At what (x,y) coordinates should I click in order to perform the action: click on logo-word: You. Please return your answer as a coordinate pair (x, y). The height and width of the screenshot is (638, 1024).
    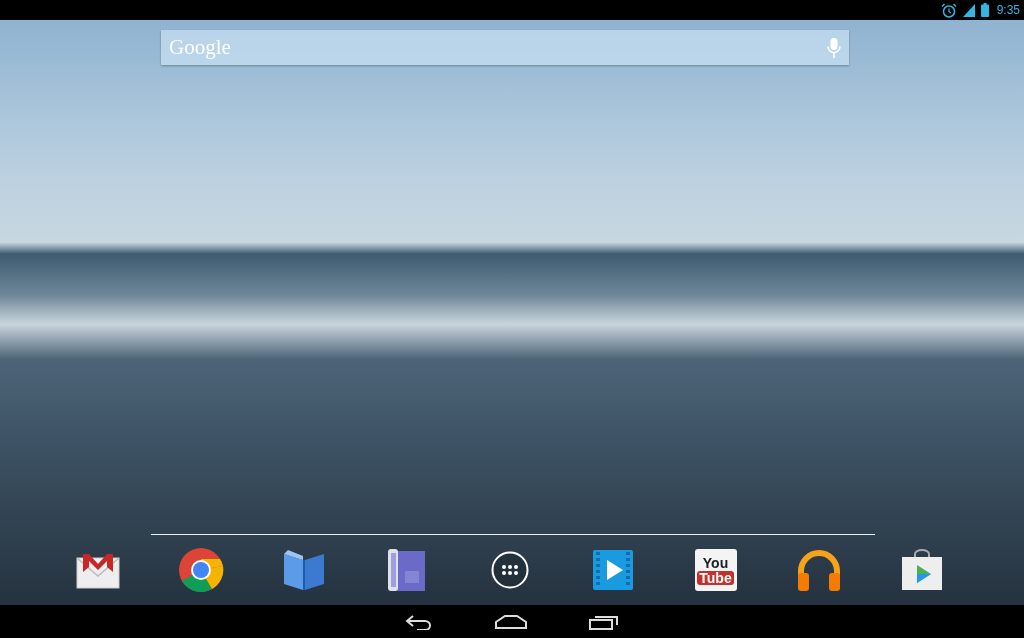
    Looking at the image, I should click on (715, 562).